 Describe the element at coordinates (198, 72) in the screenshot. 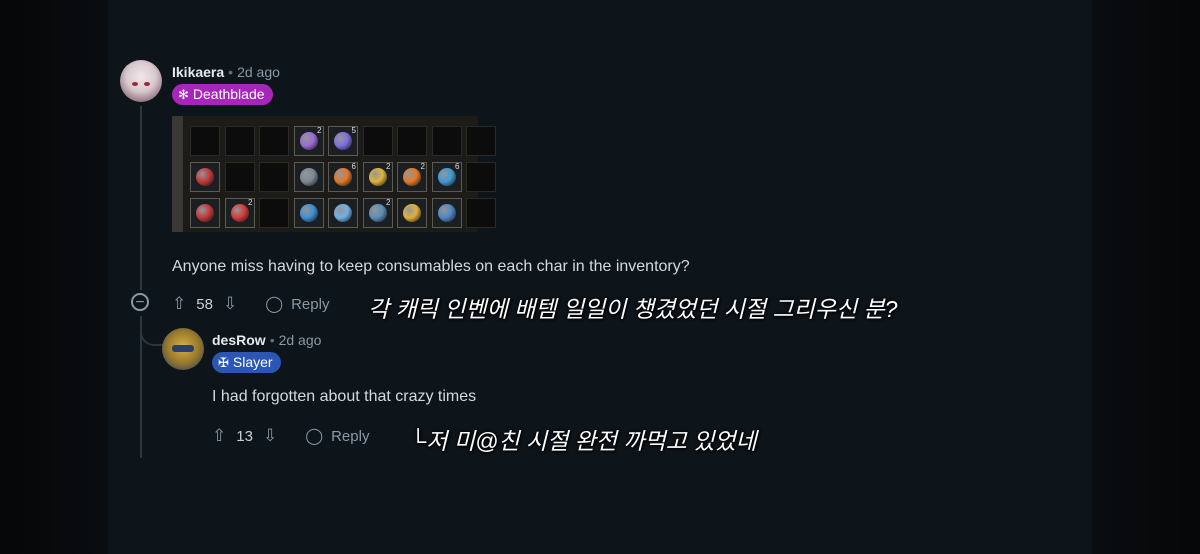

I see `comment1-username: Ikikaera` at that location.